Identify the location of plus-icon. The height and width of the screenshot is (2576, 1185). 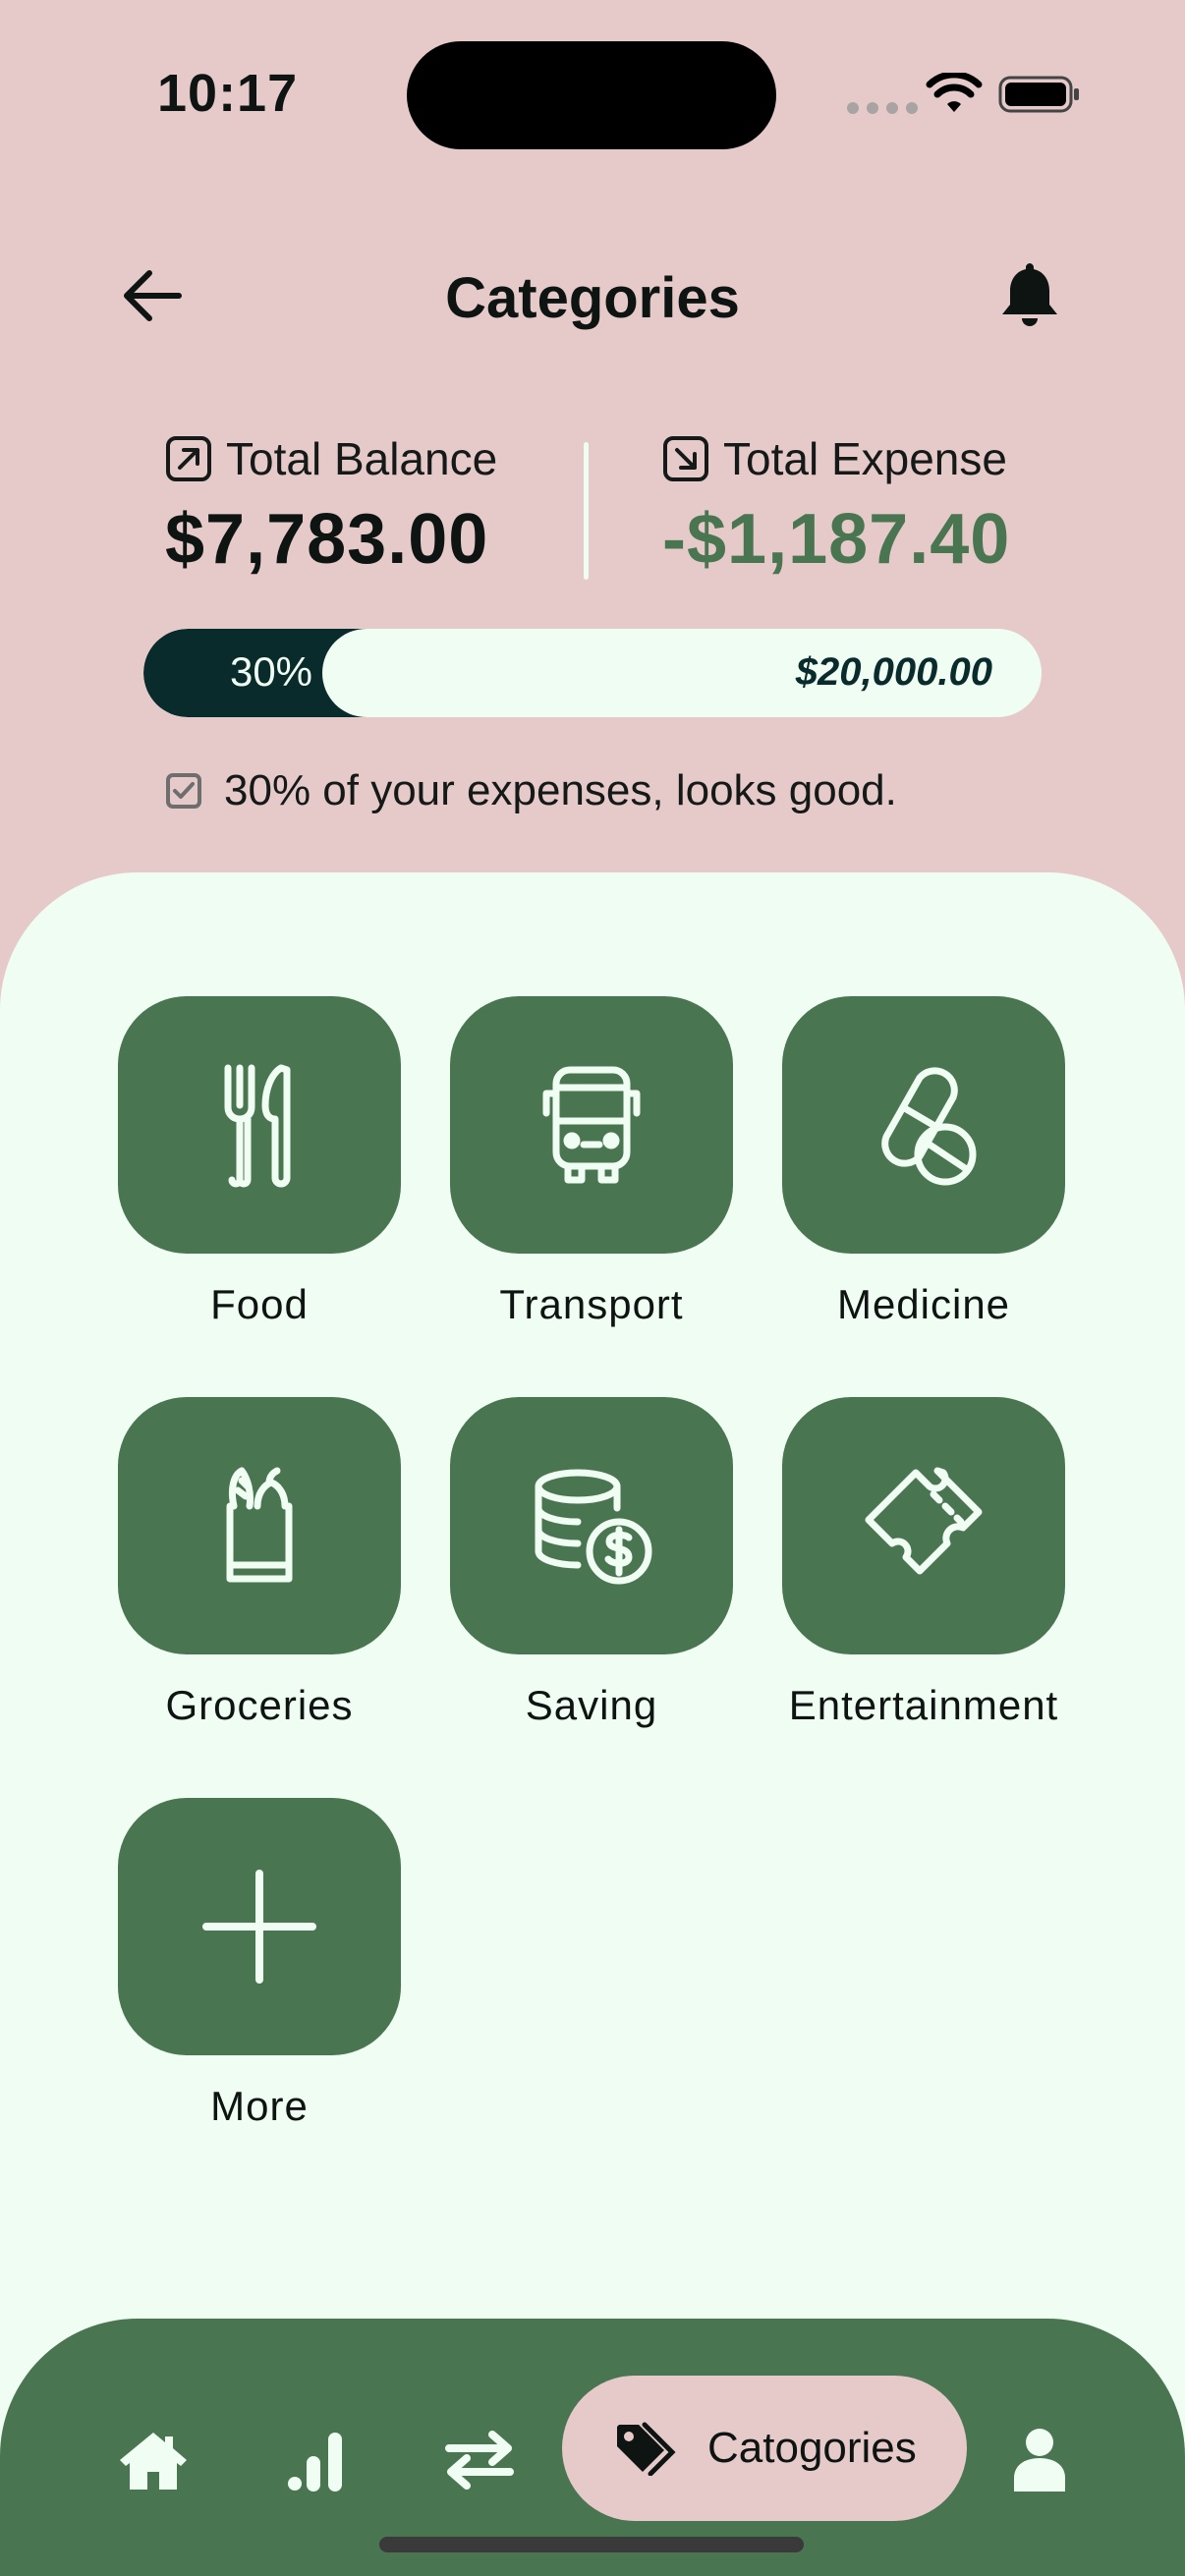
(259, 1927).